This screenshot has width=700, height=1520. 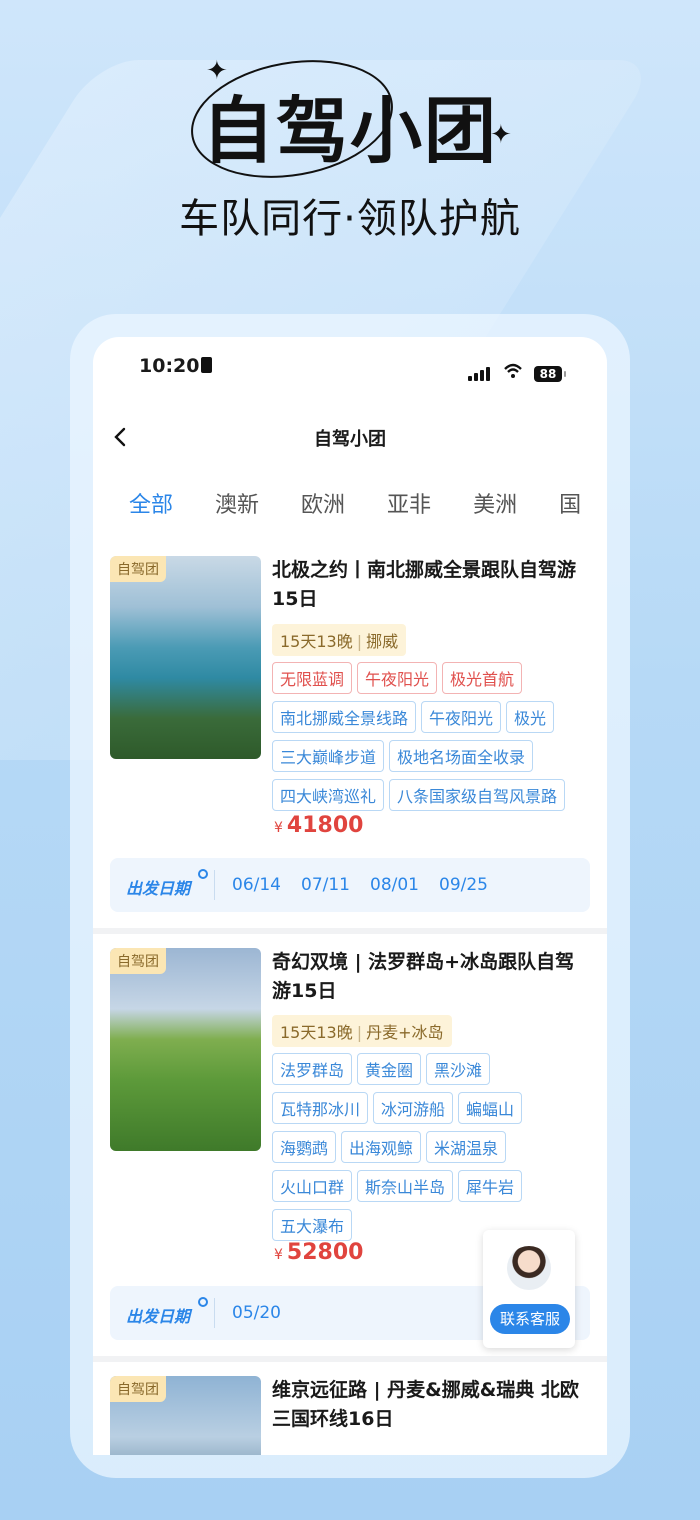 I want to click on hero-title: 自驾小团, so click(x=349, y=131).